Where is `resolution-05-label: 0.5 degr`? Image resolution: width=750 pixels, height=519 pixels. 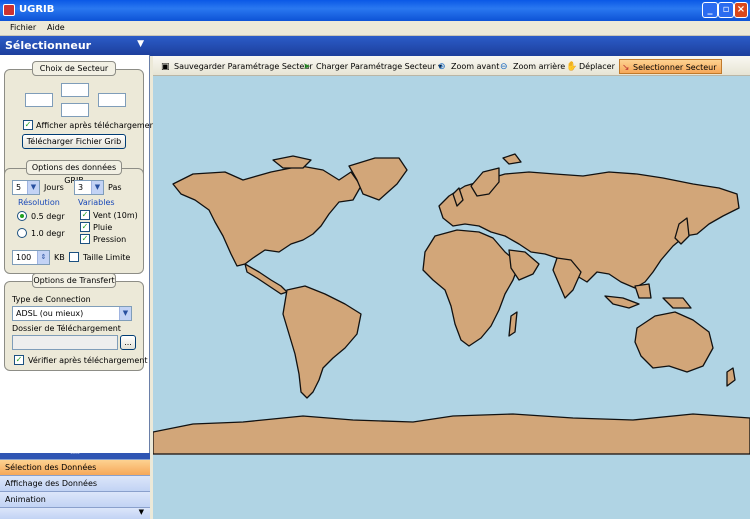
resolution-05-label: 0.5 degr is located at coordinates (48, 216).